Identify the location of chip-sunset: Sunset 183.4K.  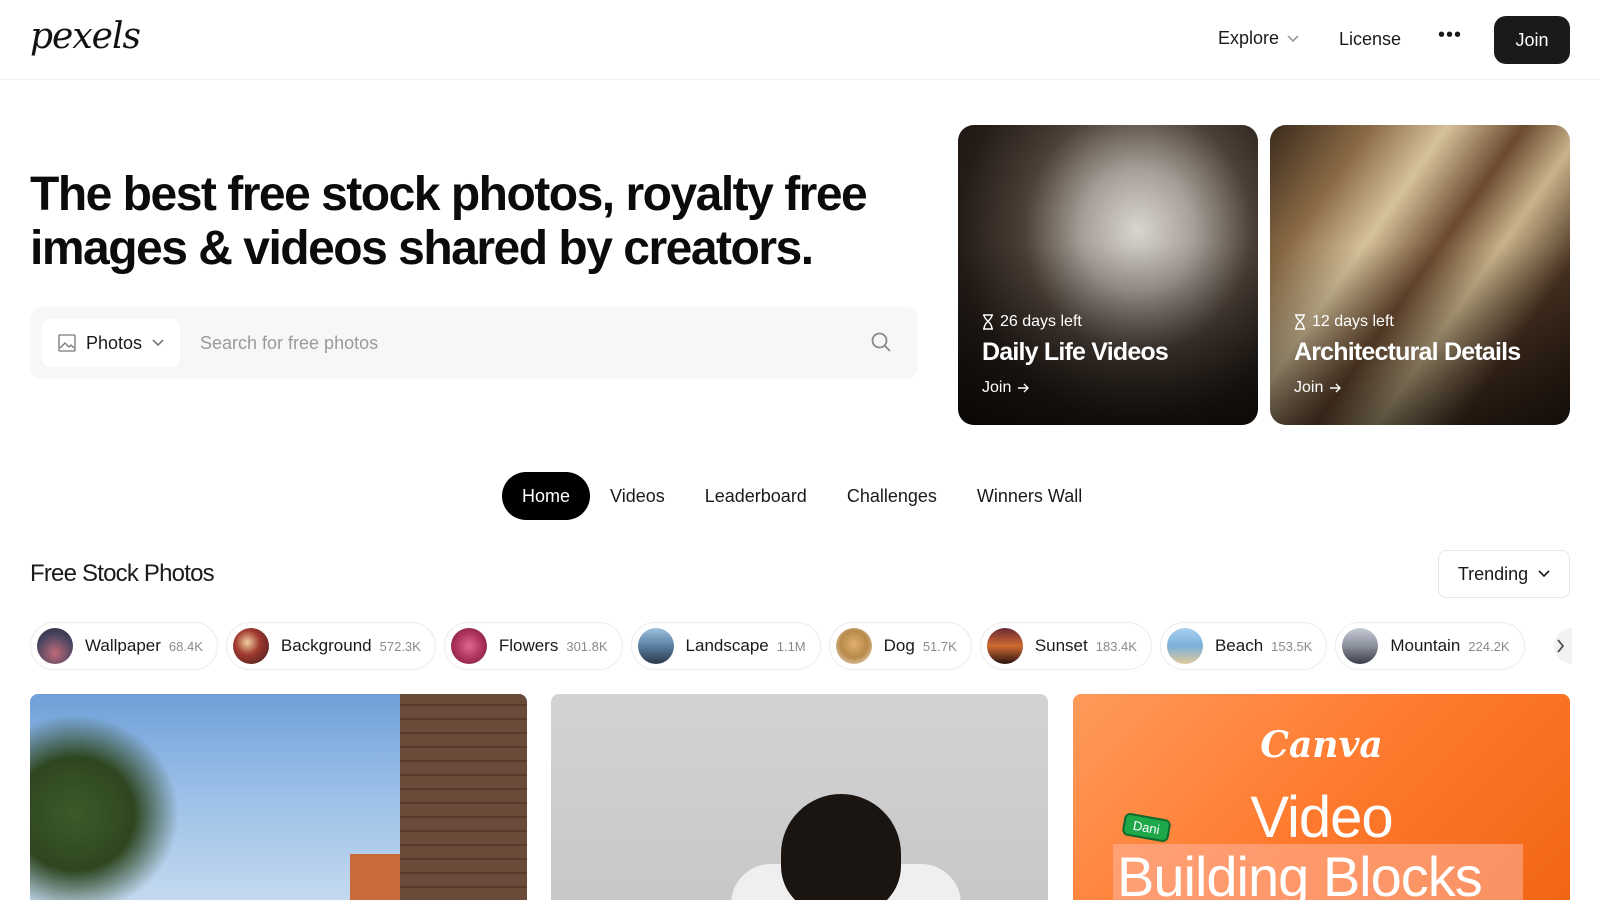
(1065, 646).